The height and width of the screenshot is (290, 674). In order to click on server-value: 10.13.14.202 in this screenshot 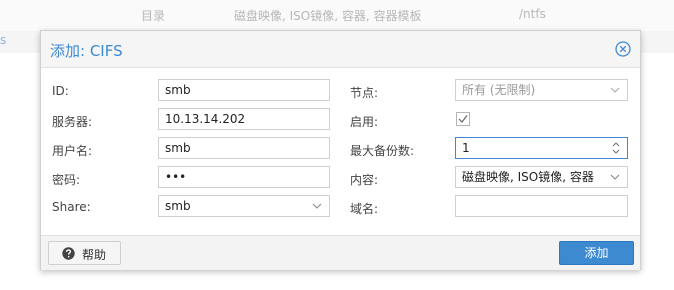, I will do `click(205, 119)`.